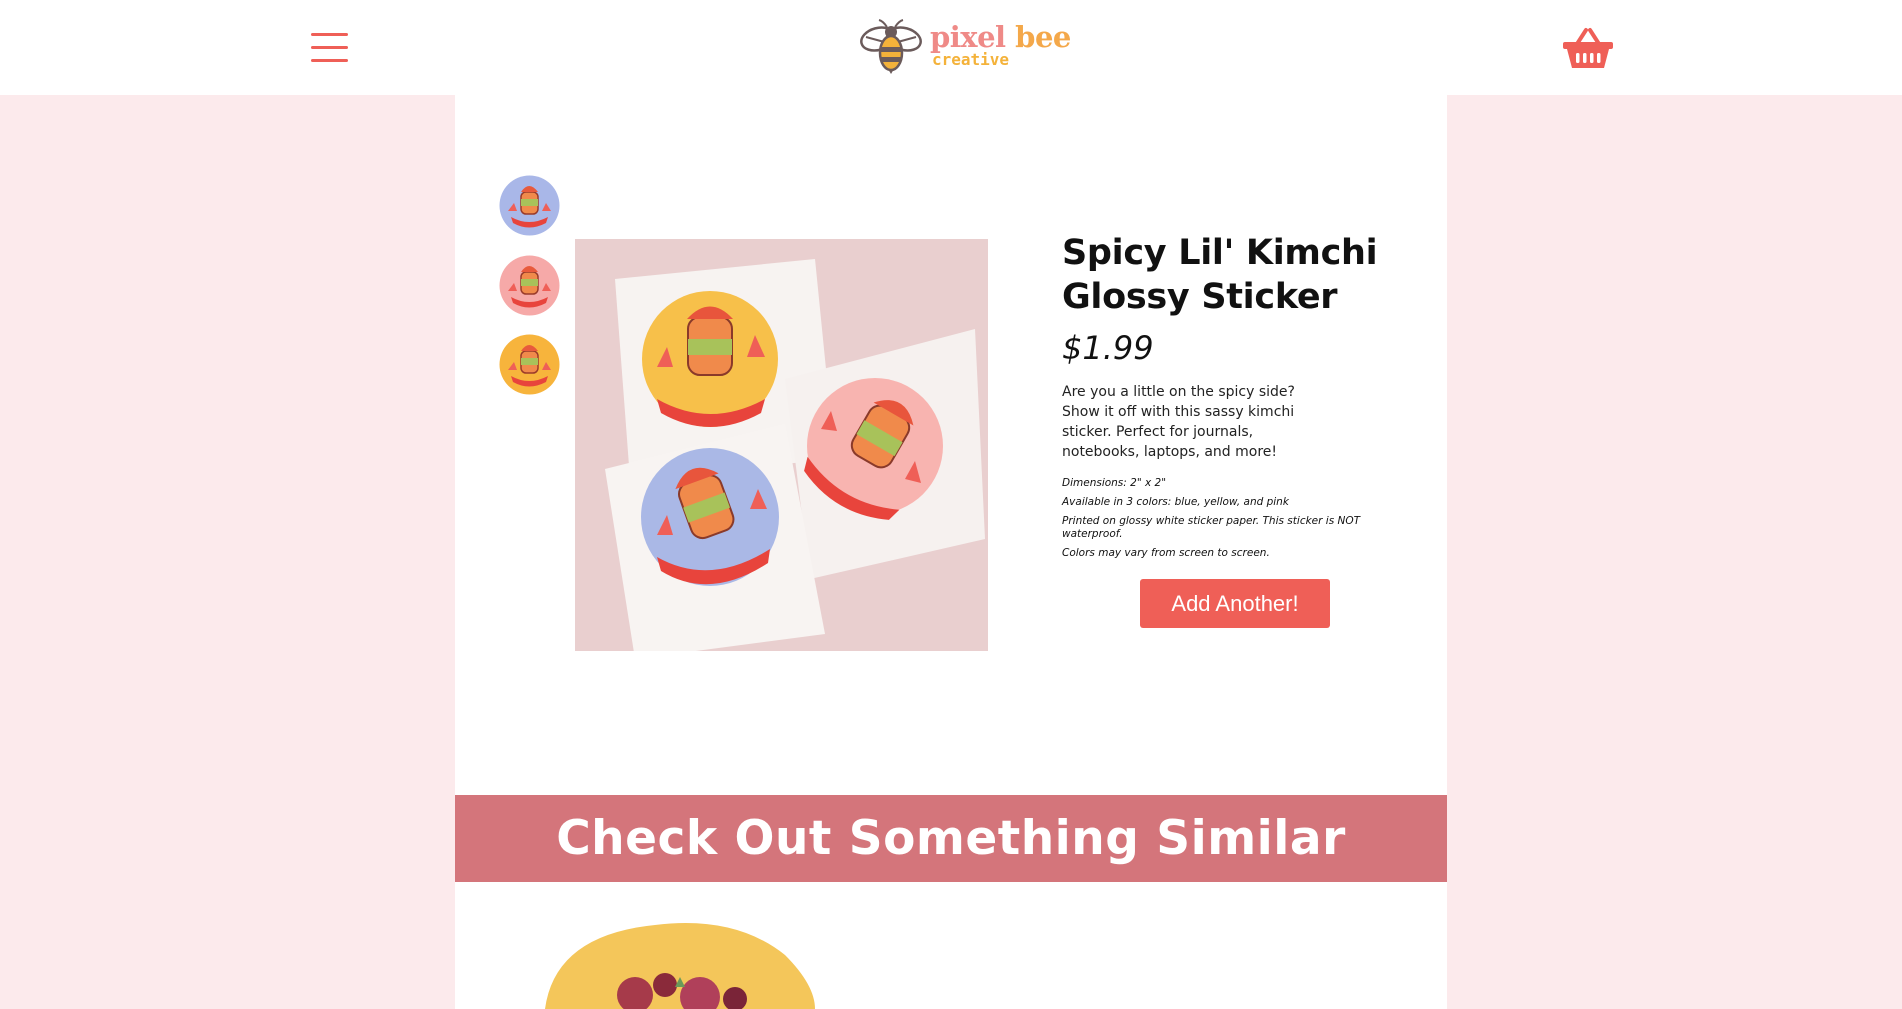 This screenshot has width=1902, height=1009. What do you see at coordinates (781, 445) in the screenshot?
I see `product-main-image` at bounding box center [781, 445].